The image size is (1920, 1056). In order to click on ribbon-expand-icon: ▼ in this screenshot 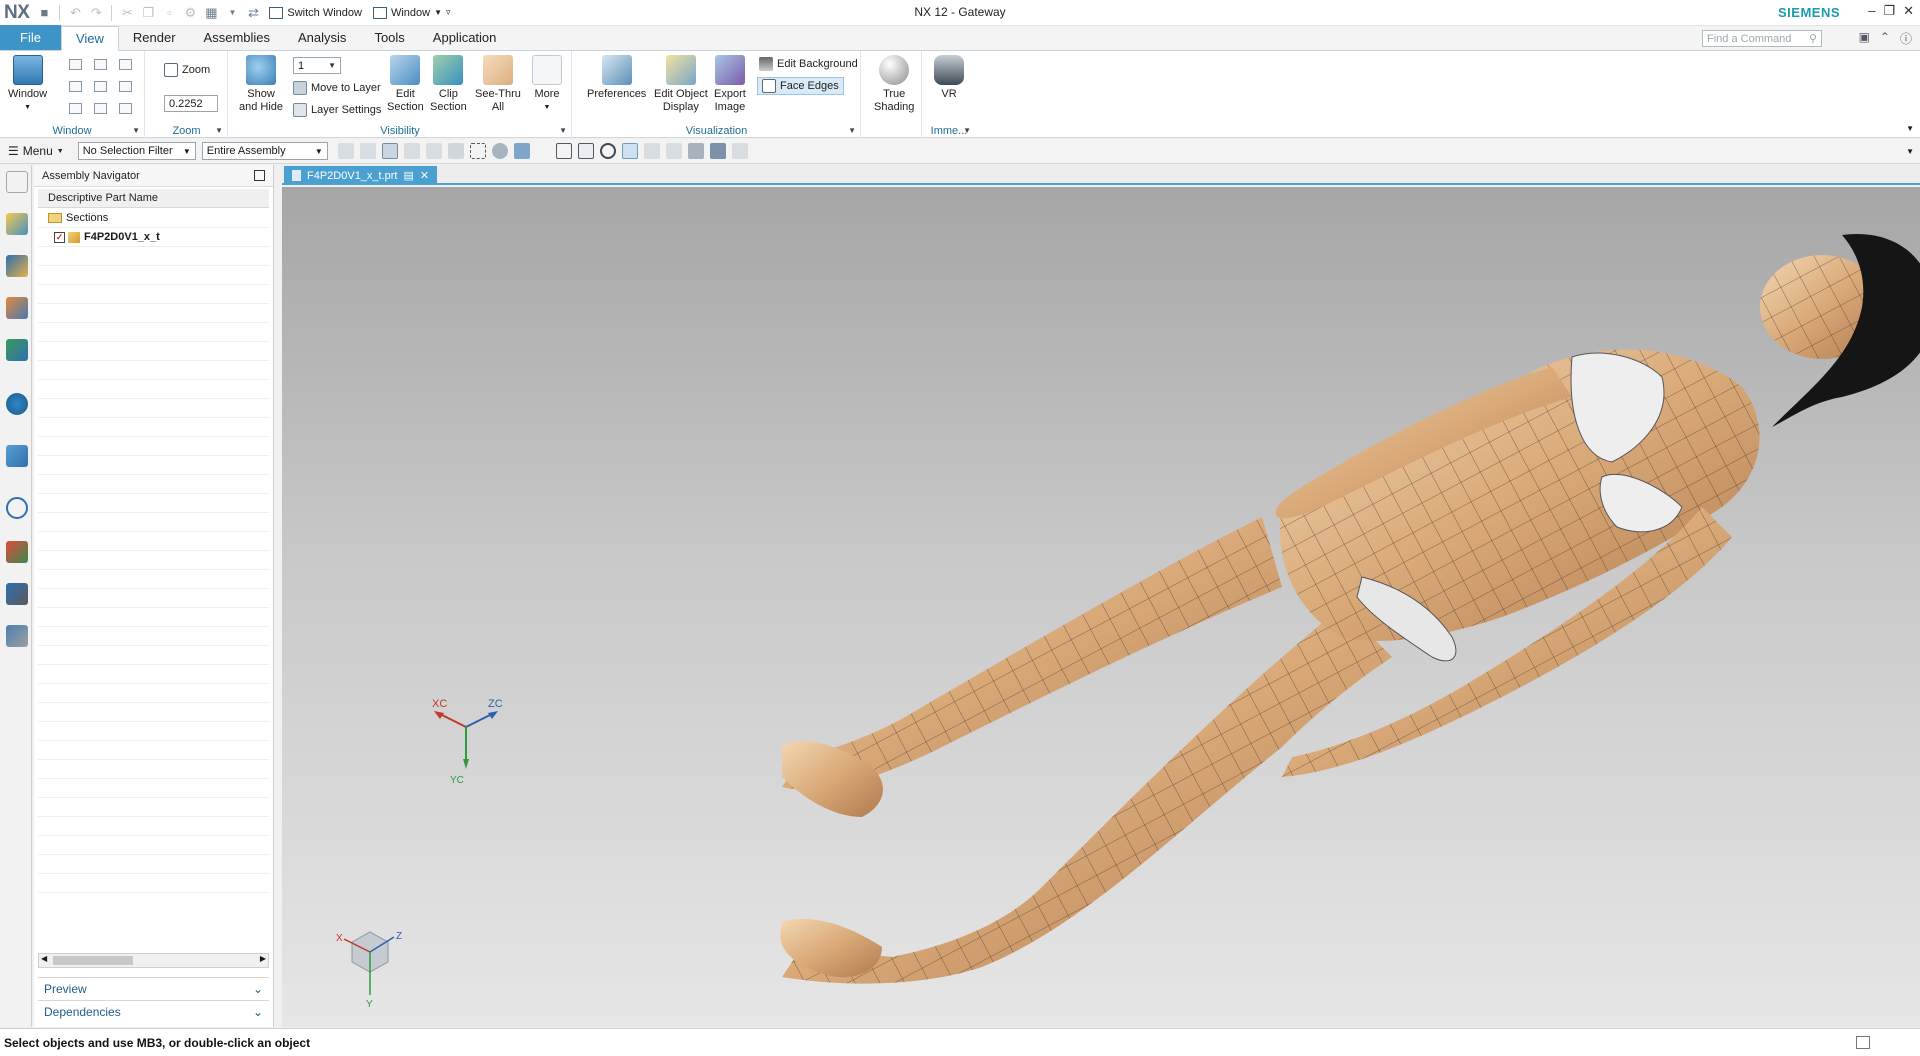, I will do `click(1910, 128)`.